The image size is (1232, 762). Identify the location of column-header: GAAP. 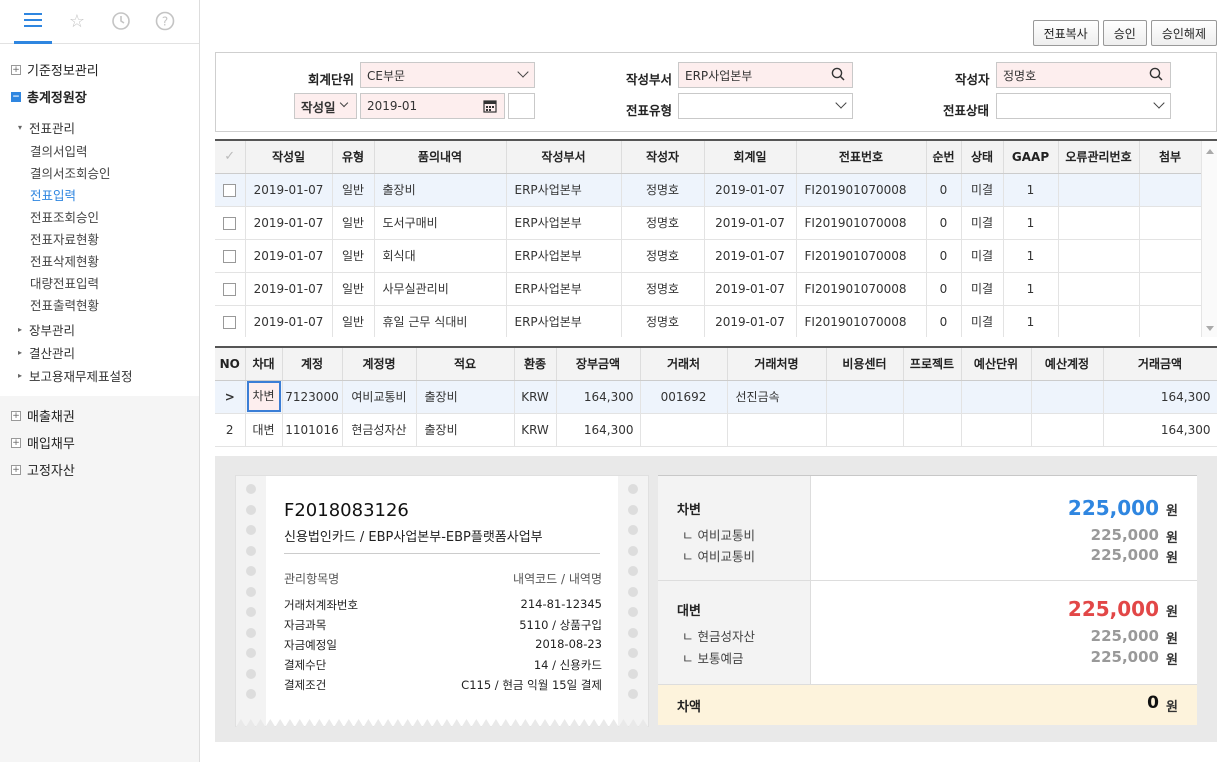
(1031, 157).